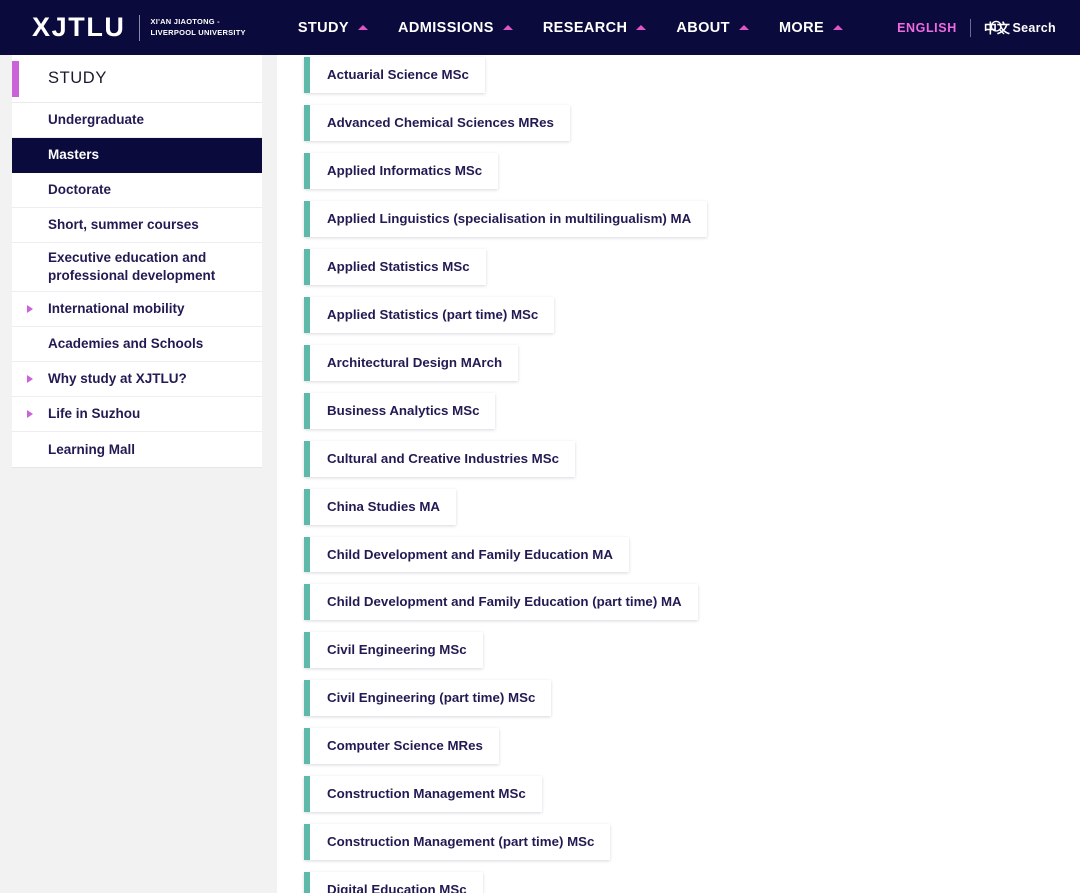  What do you see at coordinates (137, 450) in the screenshot?
I see `sidebar-item-learning-mall: Learning Mall` at bounding box center [137, 450].